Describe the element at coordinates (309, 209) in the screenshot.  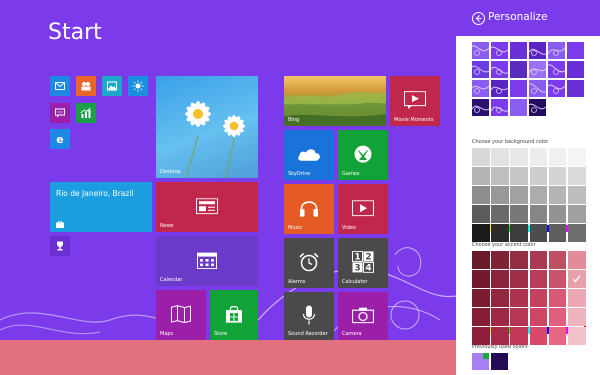
I see `music-tile: Music` at that location.